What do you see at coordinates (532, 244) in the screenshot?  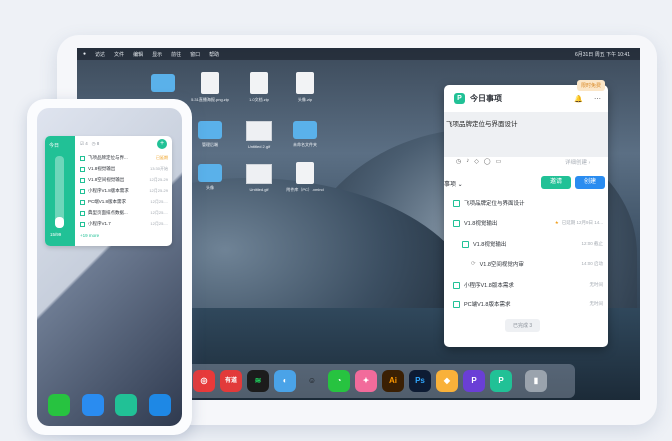 I see `task-row: V1.8视觉输出 12:00 截止` at bounding box center [532, 244].